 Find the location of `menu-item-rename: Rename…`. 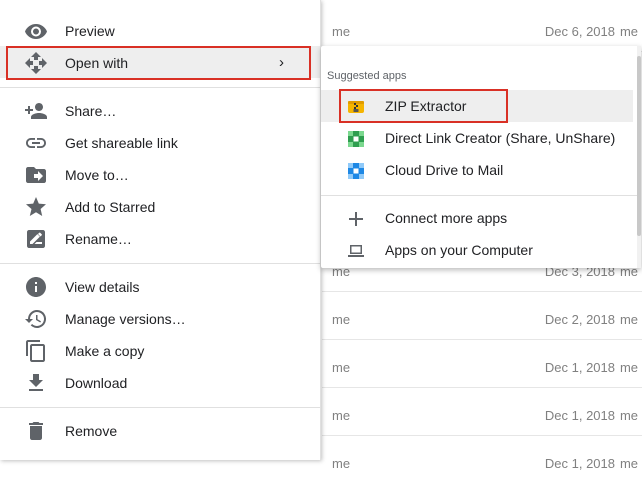

menu-item-rename: Rename… is located at coordinates (160, 238).